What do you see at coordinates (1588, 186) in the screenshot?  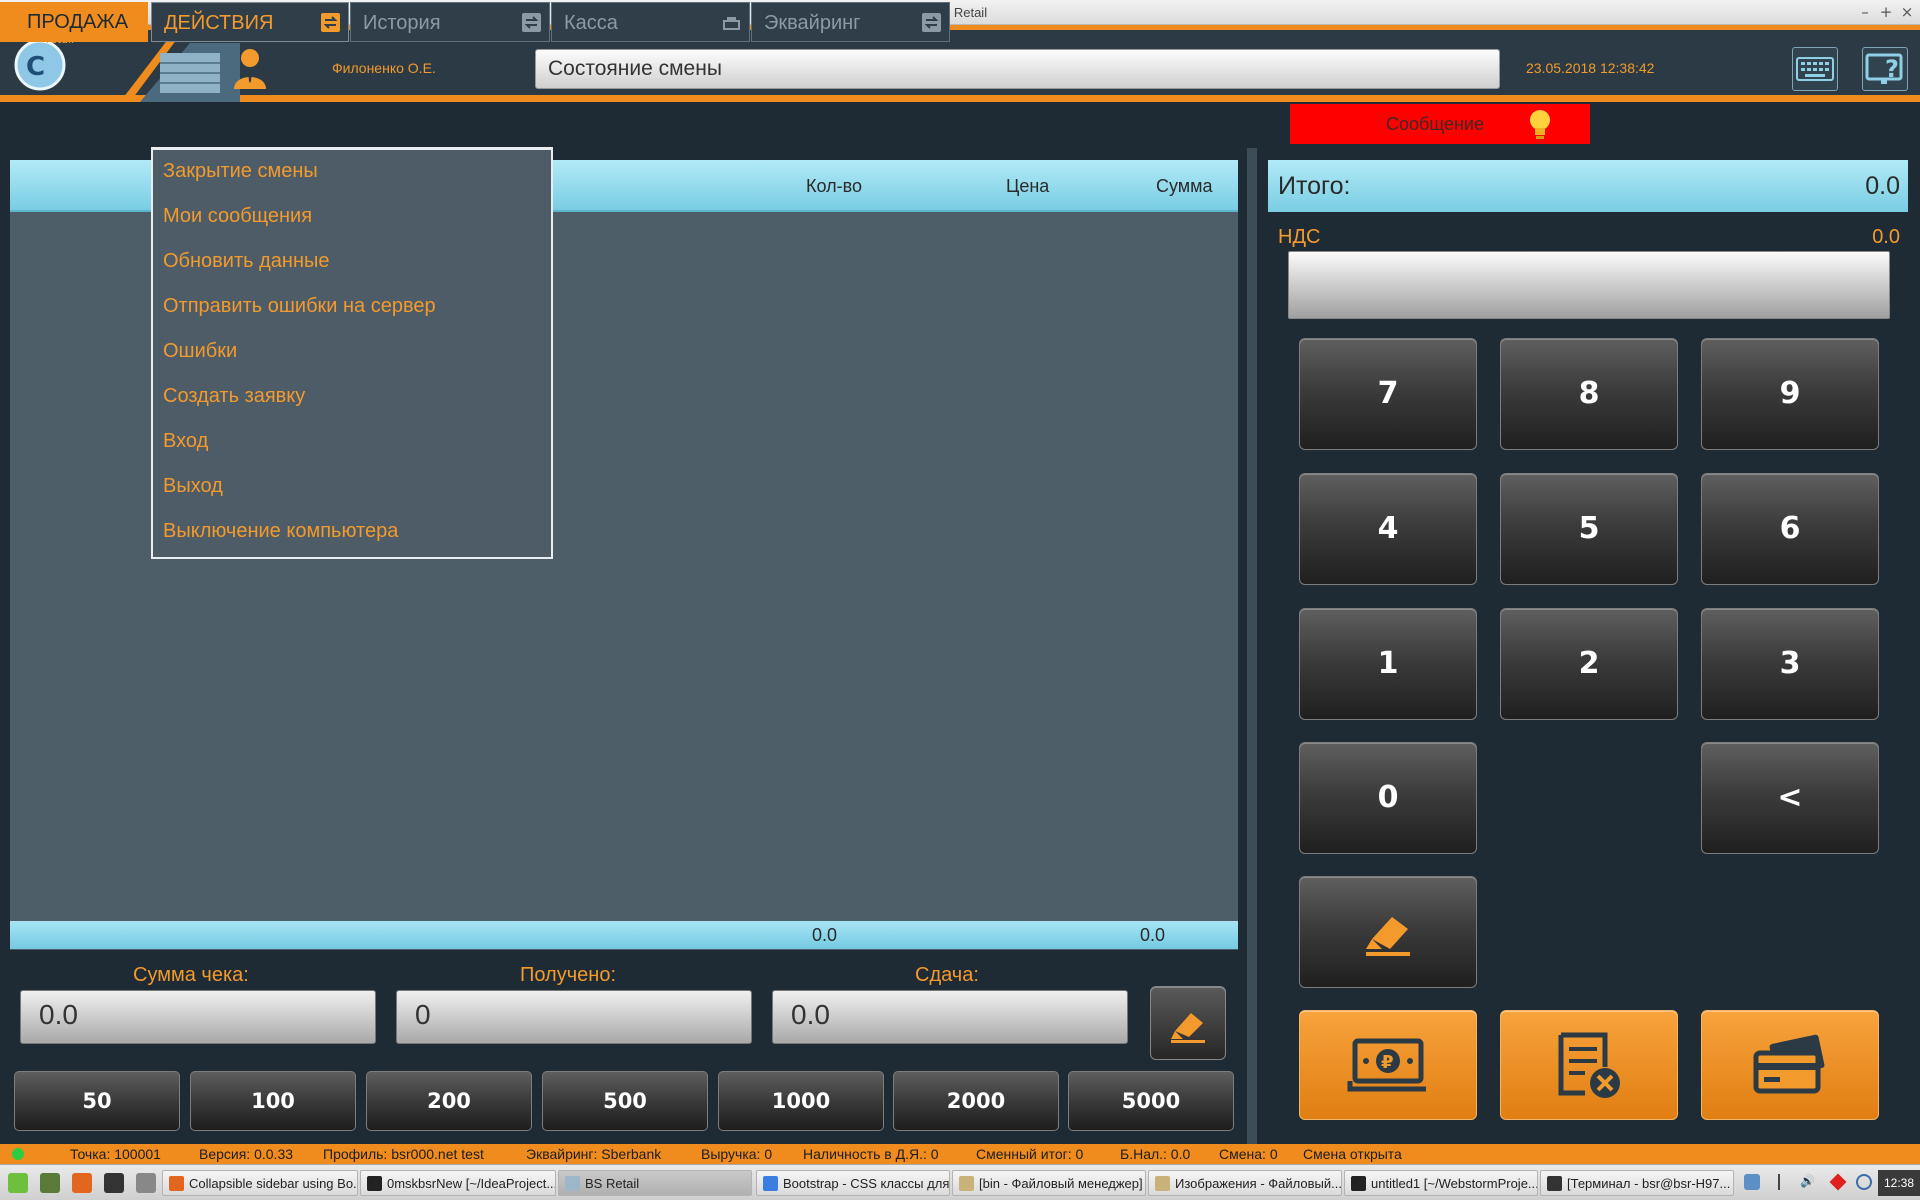 I see `total-bar: Итого: 0.0` at bounding box center [1588, 186].